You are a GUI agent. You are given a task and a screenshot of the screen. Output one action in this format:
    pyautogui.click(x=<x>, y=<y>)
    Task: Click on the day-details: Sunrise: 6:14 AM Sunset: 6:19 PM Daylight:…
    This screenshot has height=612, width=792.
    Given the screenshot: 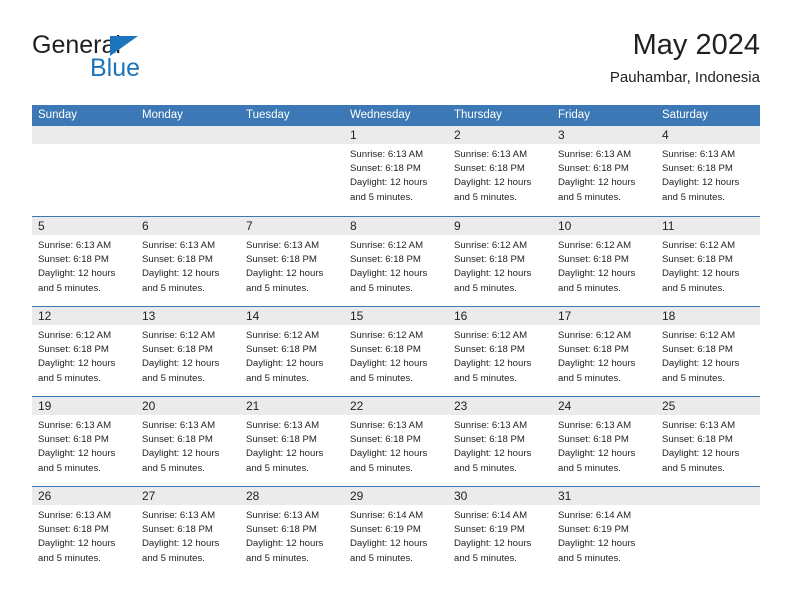 What is the action you would take?
    pyautogui.click(x=604, y=535)
    